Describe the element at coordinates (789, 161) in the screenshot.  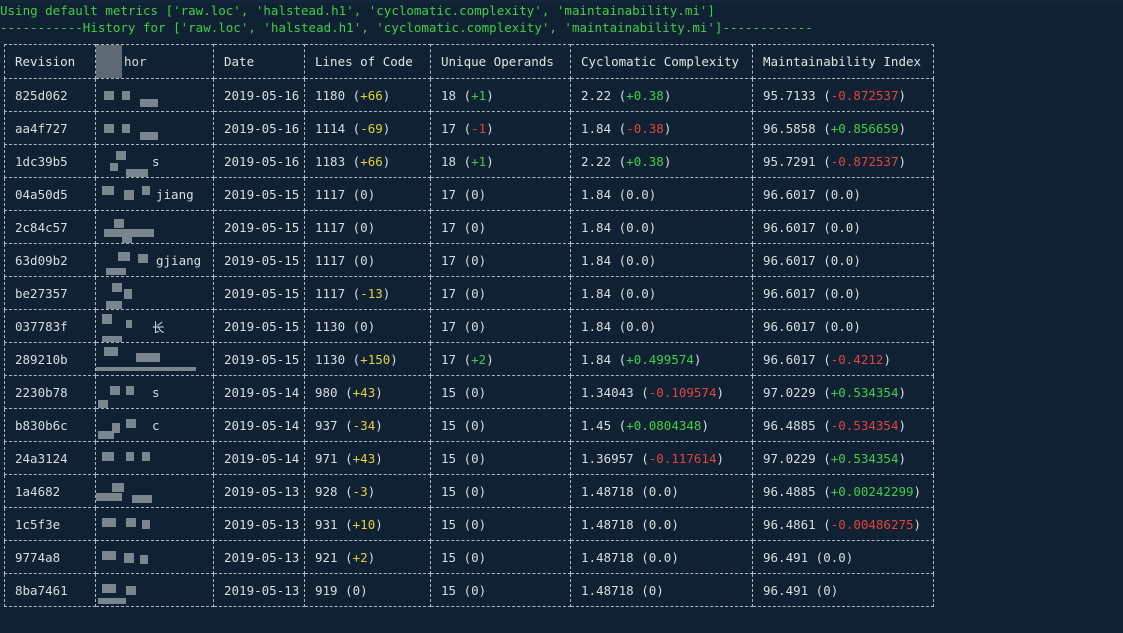
I see `mi-value: 95.7291` at that location.